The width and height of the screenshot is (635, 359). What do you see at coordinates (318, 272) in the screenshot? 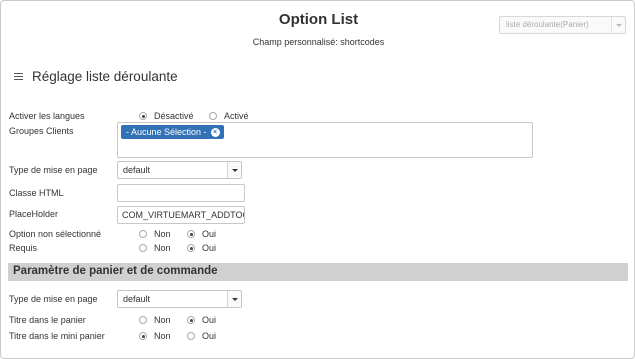
I see `cart-settings-heading: Paramètre de panier et de commande` at bounding box center [318, 272].